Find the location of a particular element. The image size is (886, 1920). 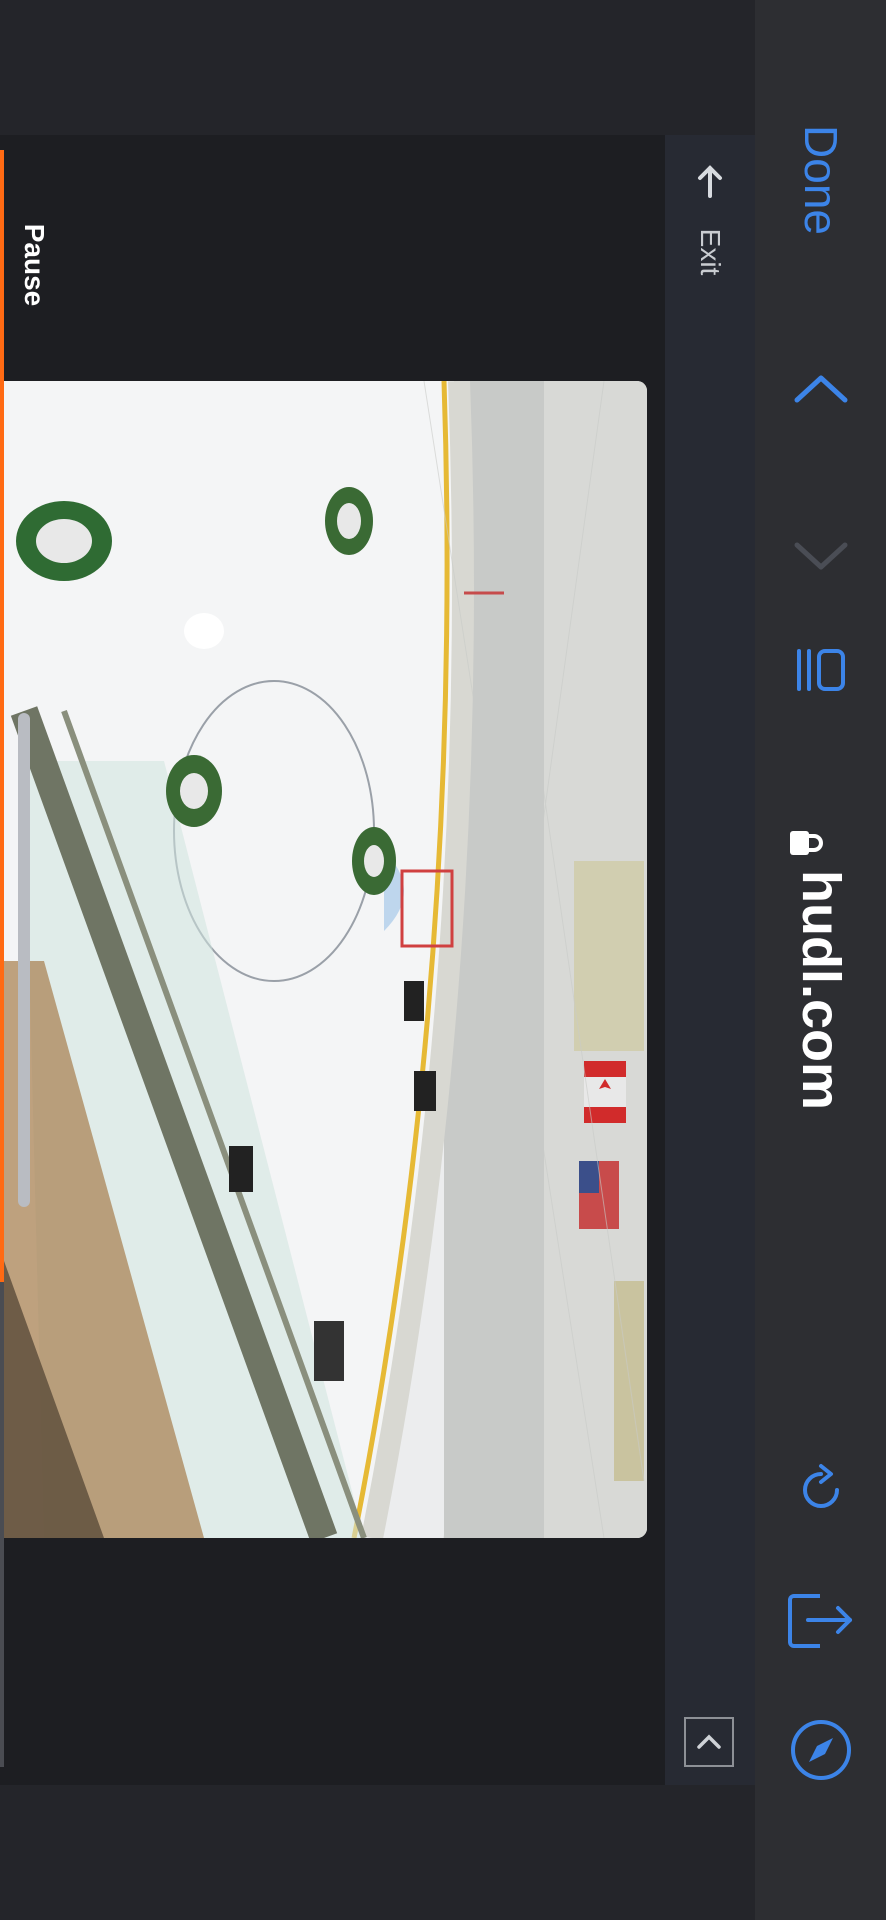

done-label: Done is located at coordinates (820, 180).